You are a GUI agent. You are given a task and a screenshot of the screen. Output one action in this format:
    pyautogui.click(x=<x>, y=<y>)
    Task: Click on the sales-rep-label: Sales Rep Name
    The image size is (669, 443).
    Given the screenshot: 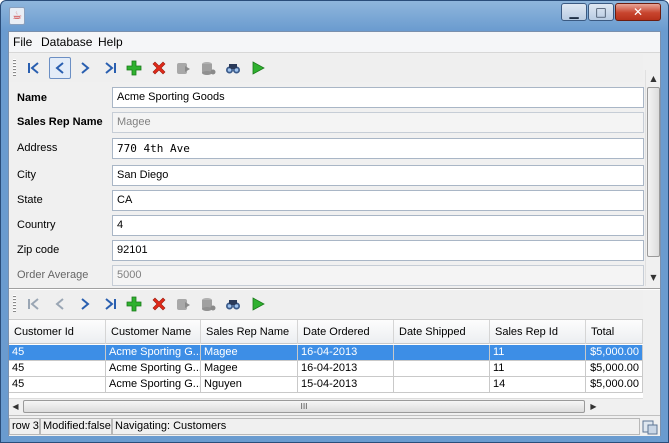 What is the action you would take?
    pyautogui.click(x=60, y=122)
    